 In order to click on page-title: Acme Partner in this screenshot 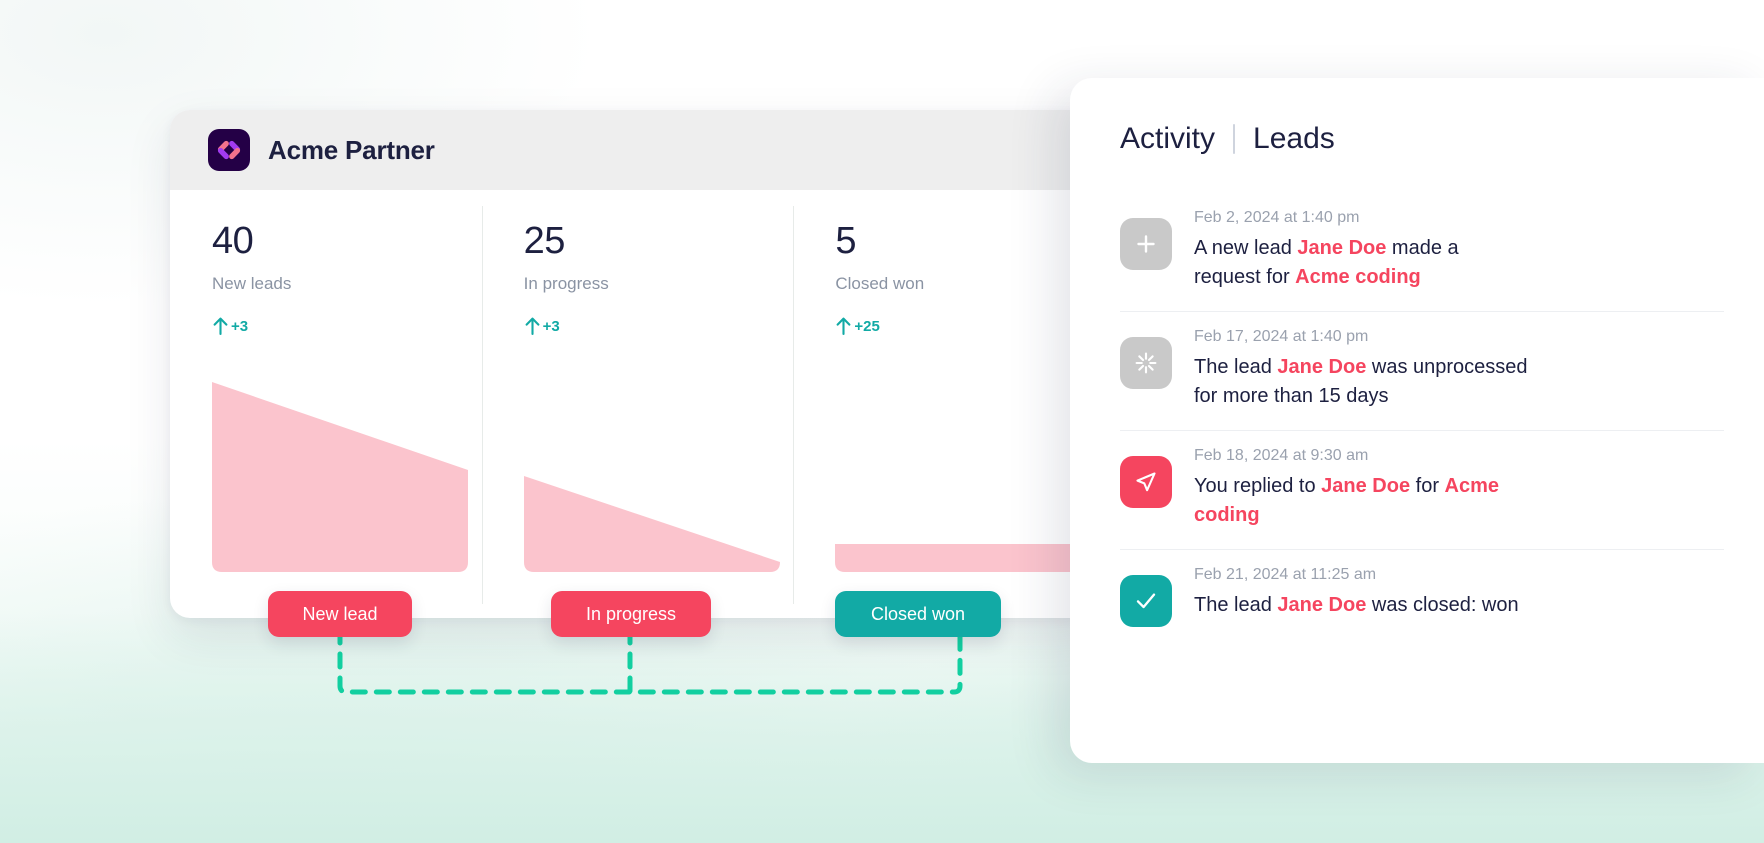, I will do `click(351, 149)`.